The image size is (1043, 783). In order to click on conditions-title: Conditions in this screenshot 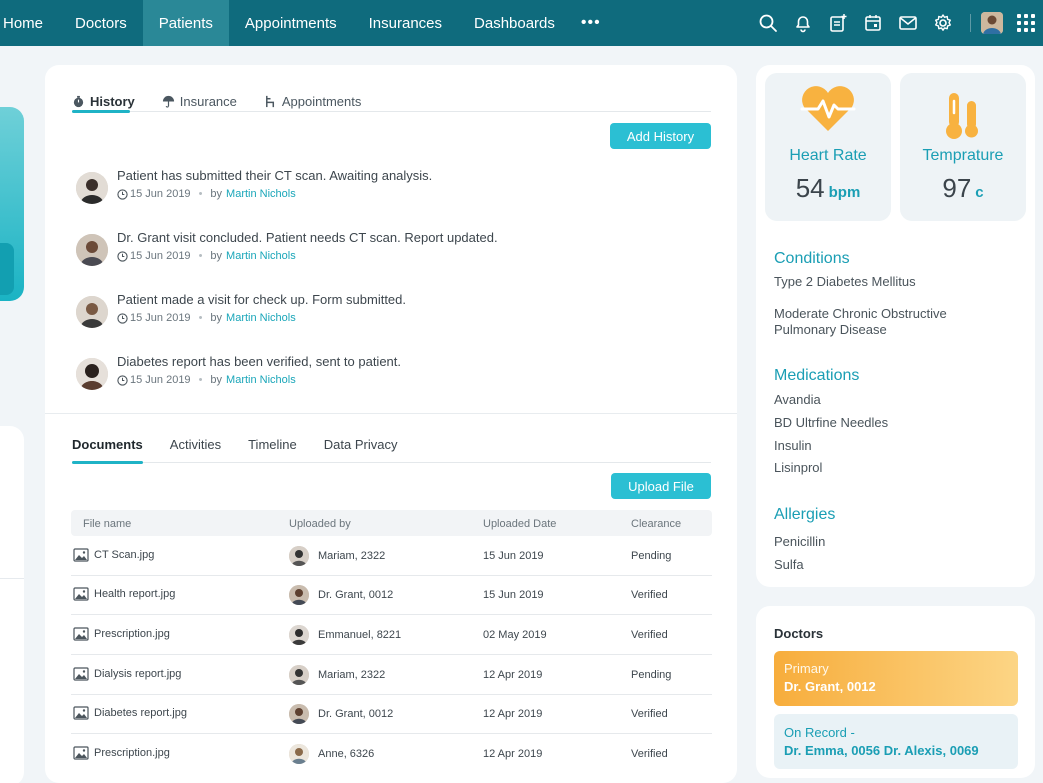, I will do `click(812, 258)`.